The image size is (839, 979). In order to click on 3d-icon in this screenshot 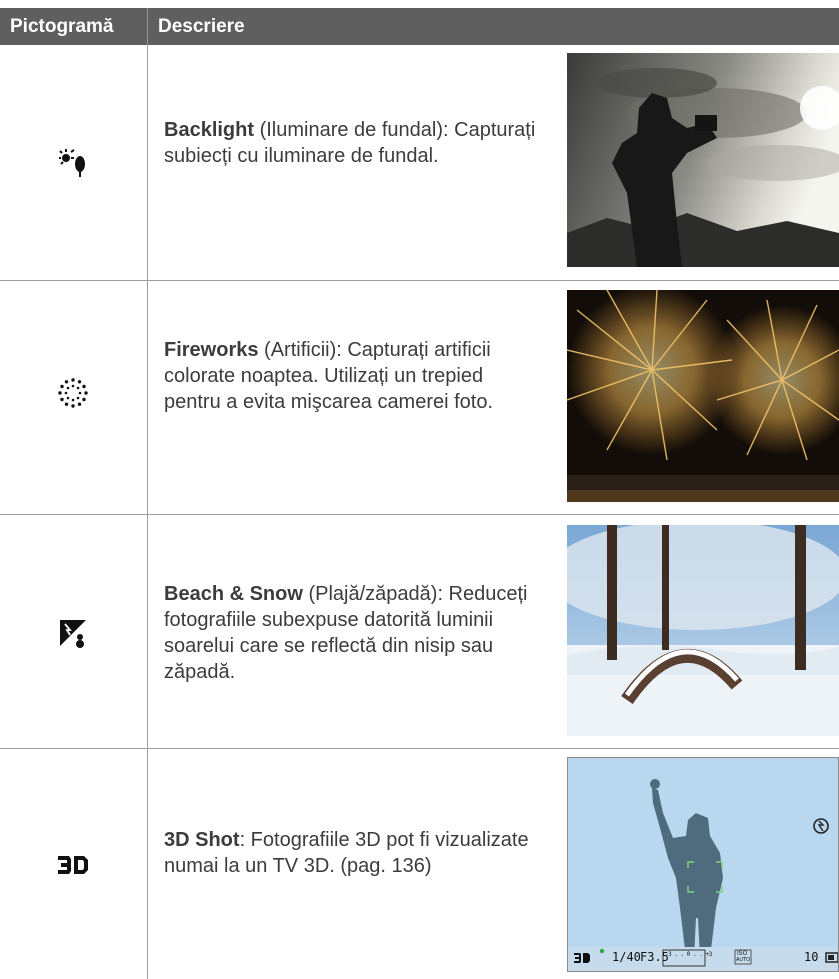, I will do `click(73, 865)`.